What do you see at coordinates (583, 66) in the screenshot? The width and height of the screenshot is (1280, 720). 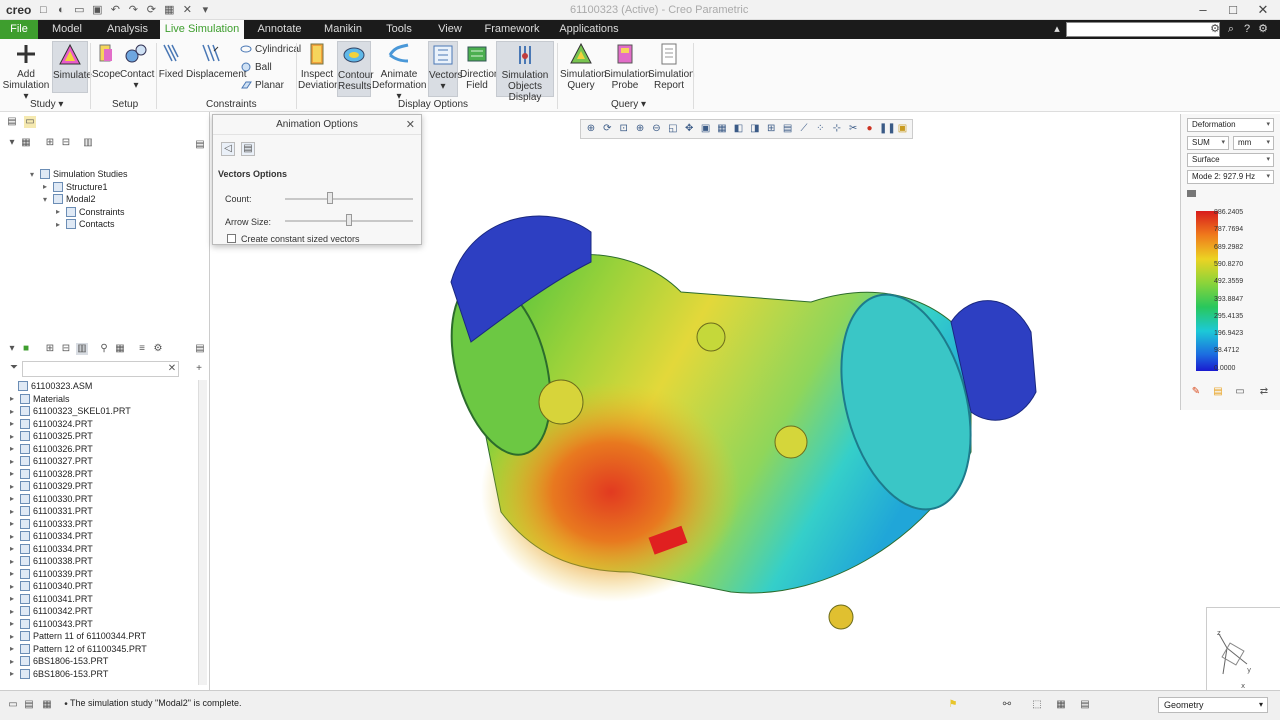 I see `simulation-query-button: Simulation Query` at bounding box center [583, 66].